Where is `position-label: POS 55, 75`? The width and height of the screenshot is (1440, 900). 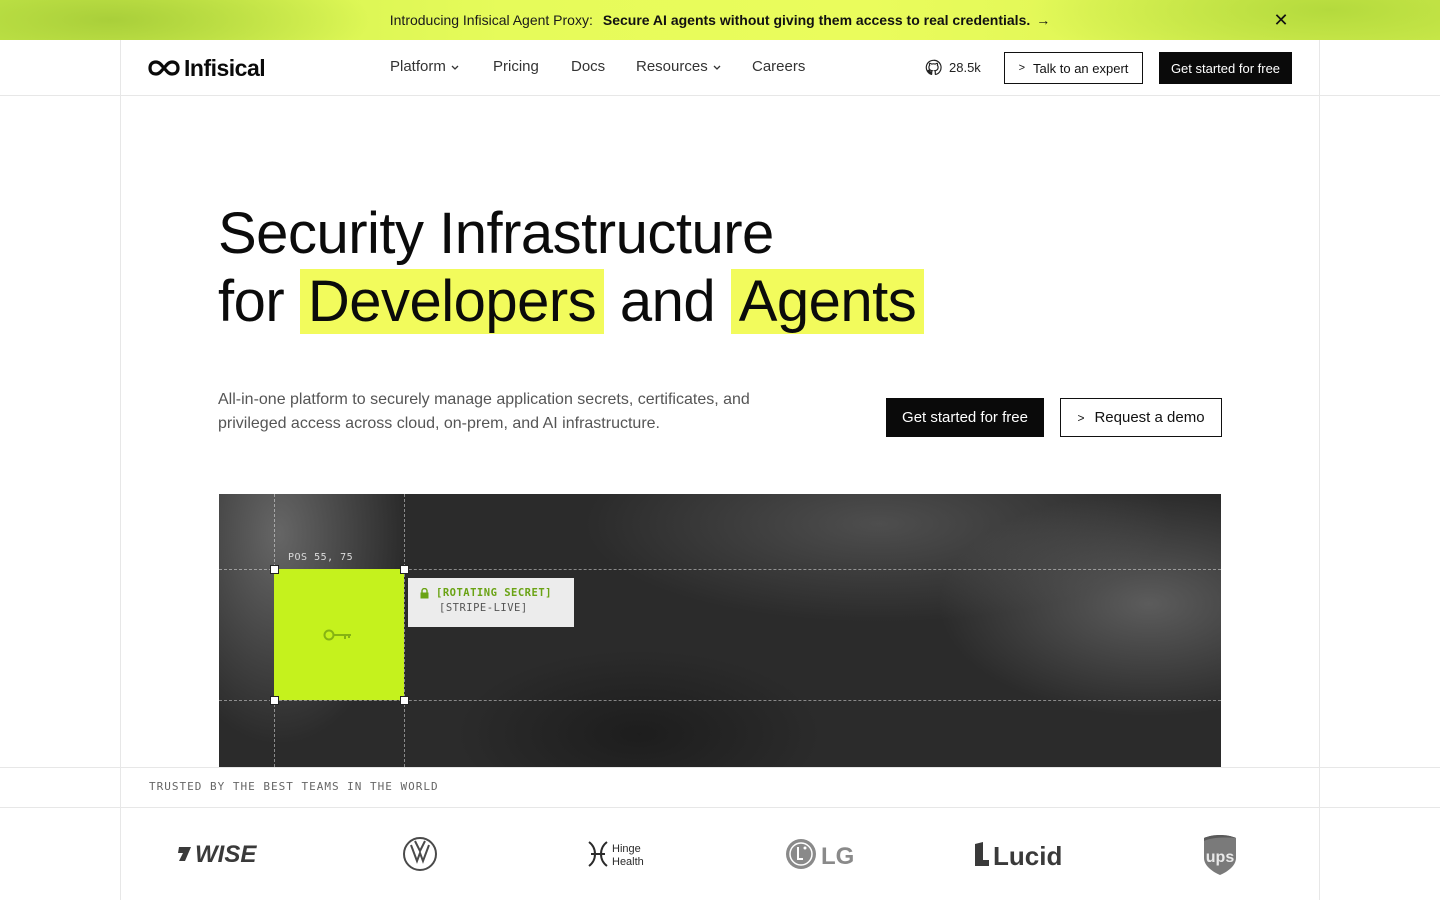 position-label: POS 55, 75 is located at coordinates (321, 557).